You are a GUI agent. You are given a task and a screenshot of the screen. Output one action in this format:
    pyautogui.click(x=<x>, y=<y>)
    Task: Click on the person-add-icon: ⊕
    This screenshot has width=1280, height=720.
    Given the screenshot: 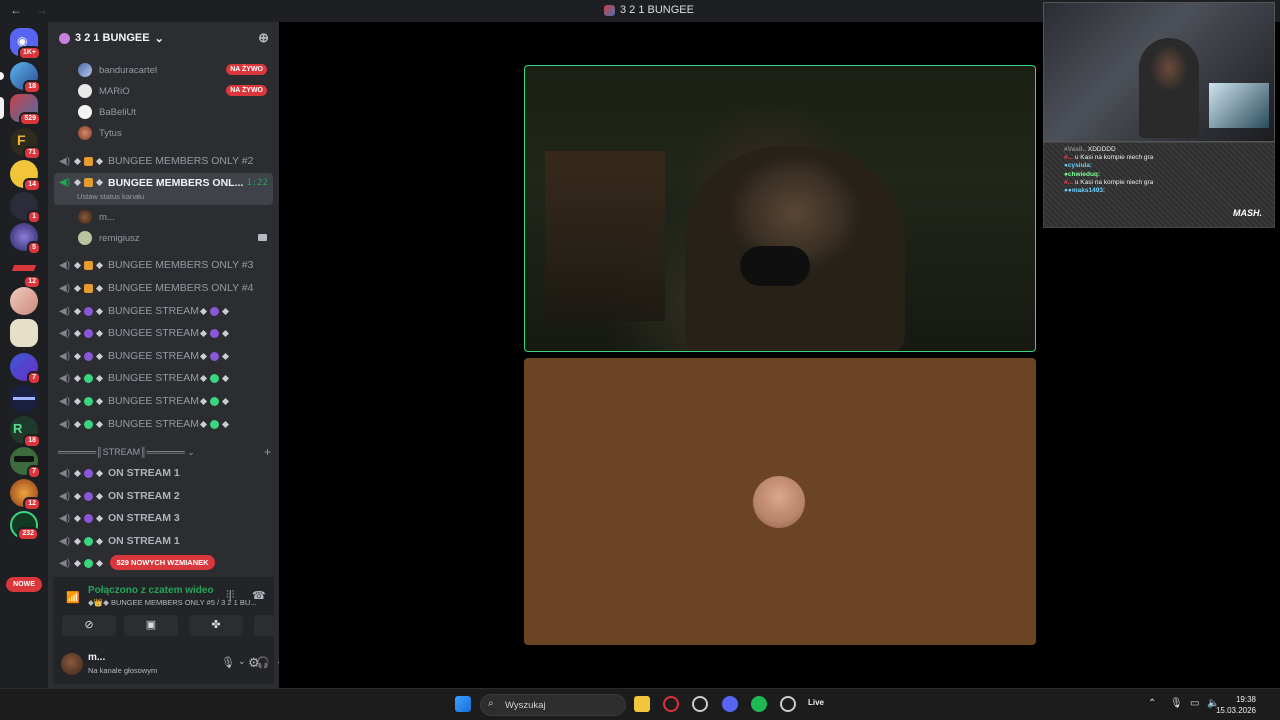 What is the action you would take?
    pyautogui.click(x=263, y=38)
    